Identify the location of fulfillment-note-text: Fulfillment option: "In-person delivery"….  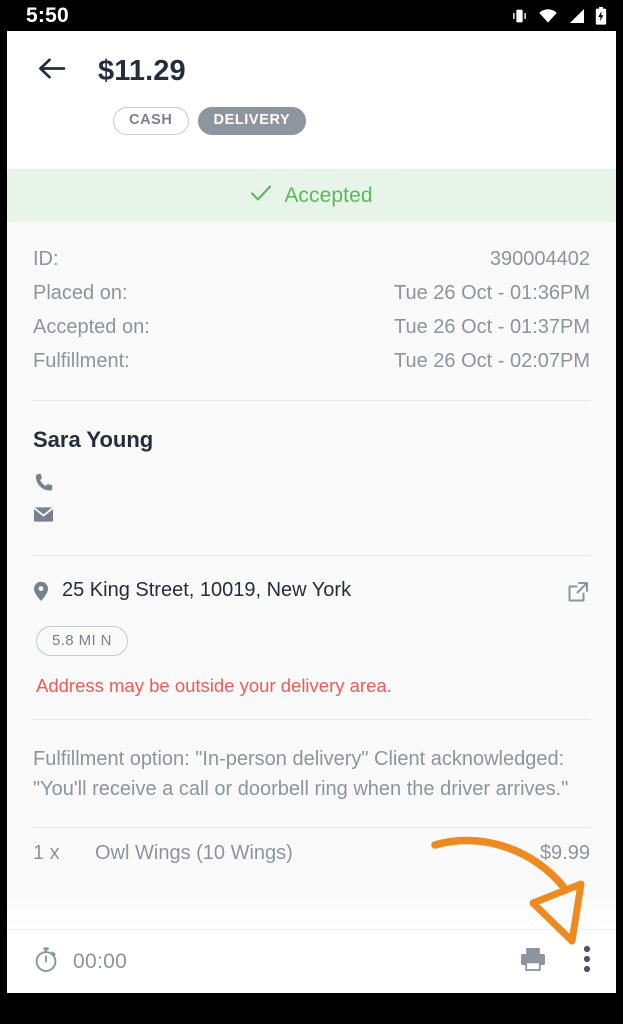
(301, 774).